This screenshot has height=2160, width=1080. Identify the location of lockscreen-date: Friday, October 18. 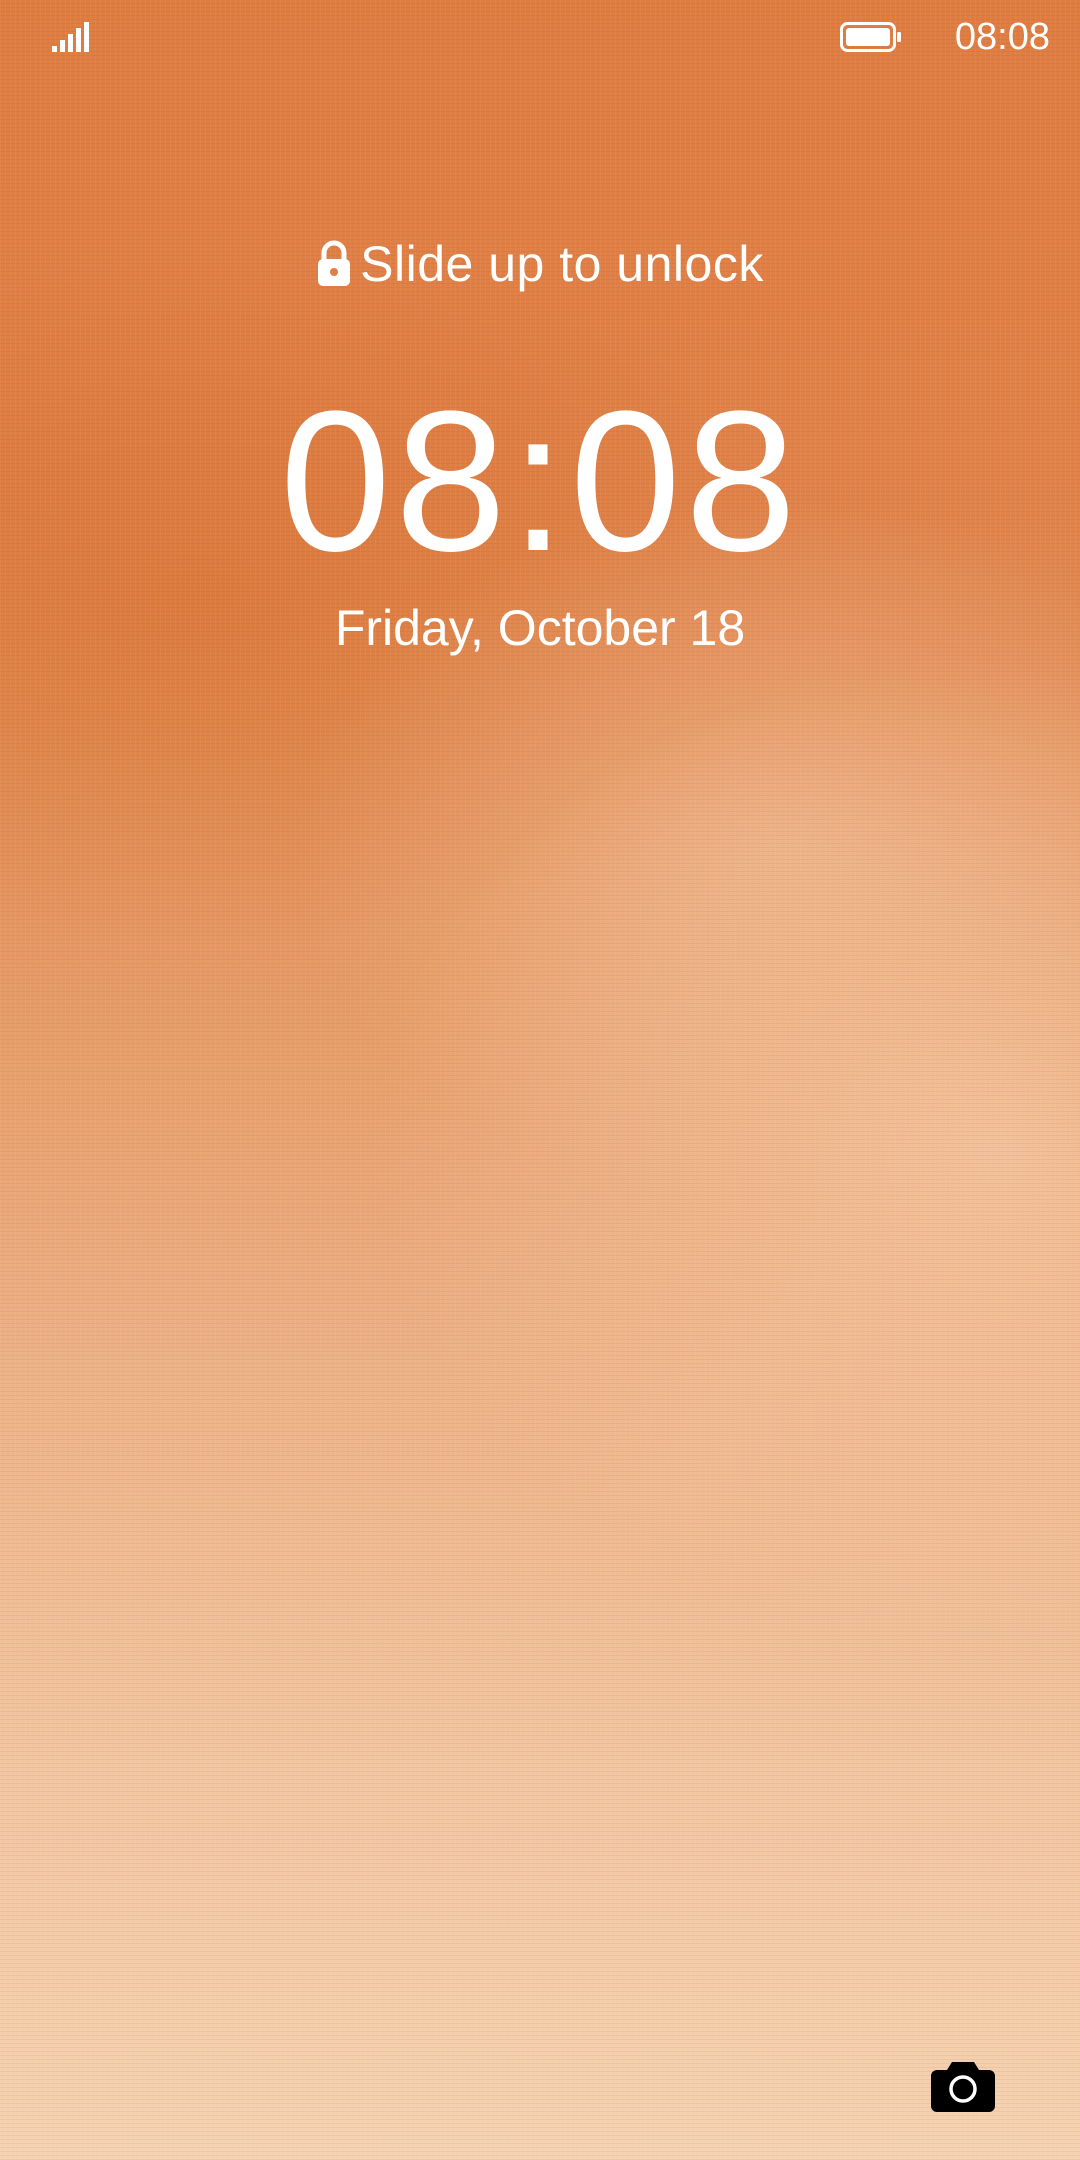
(540, 628).